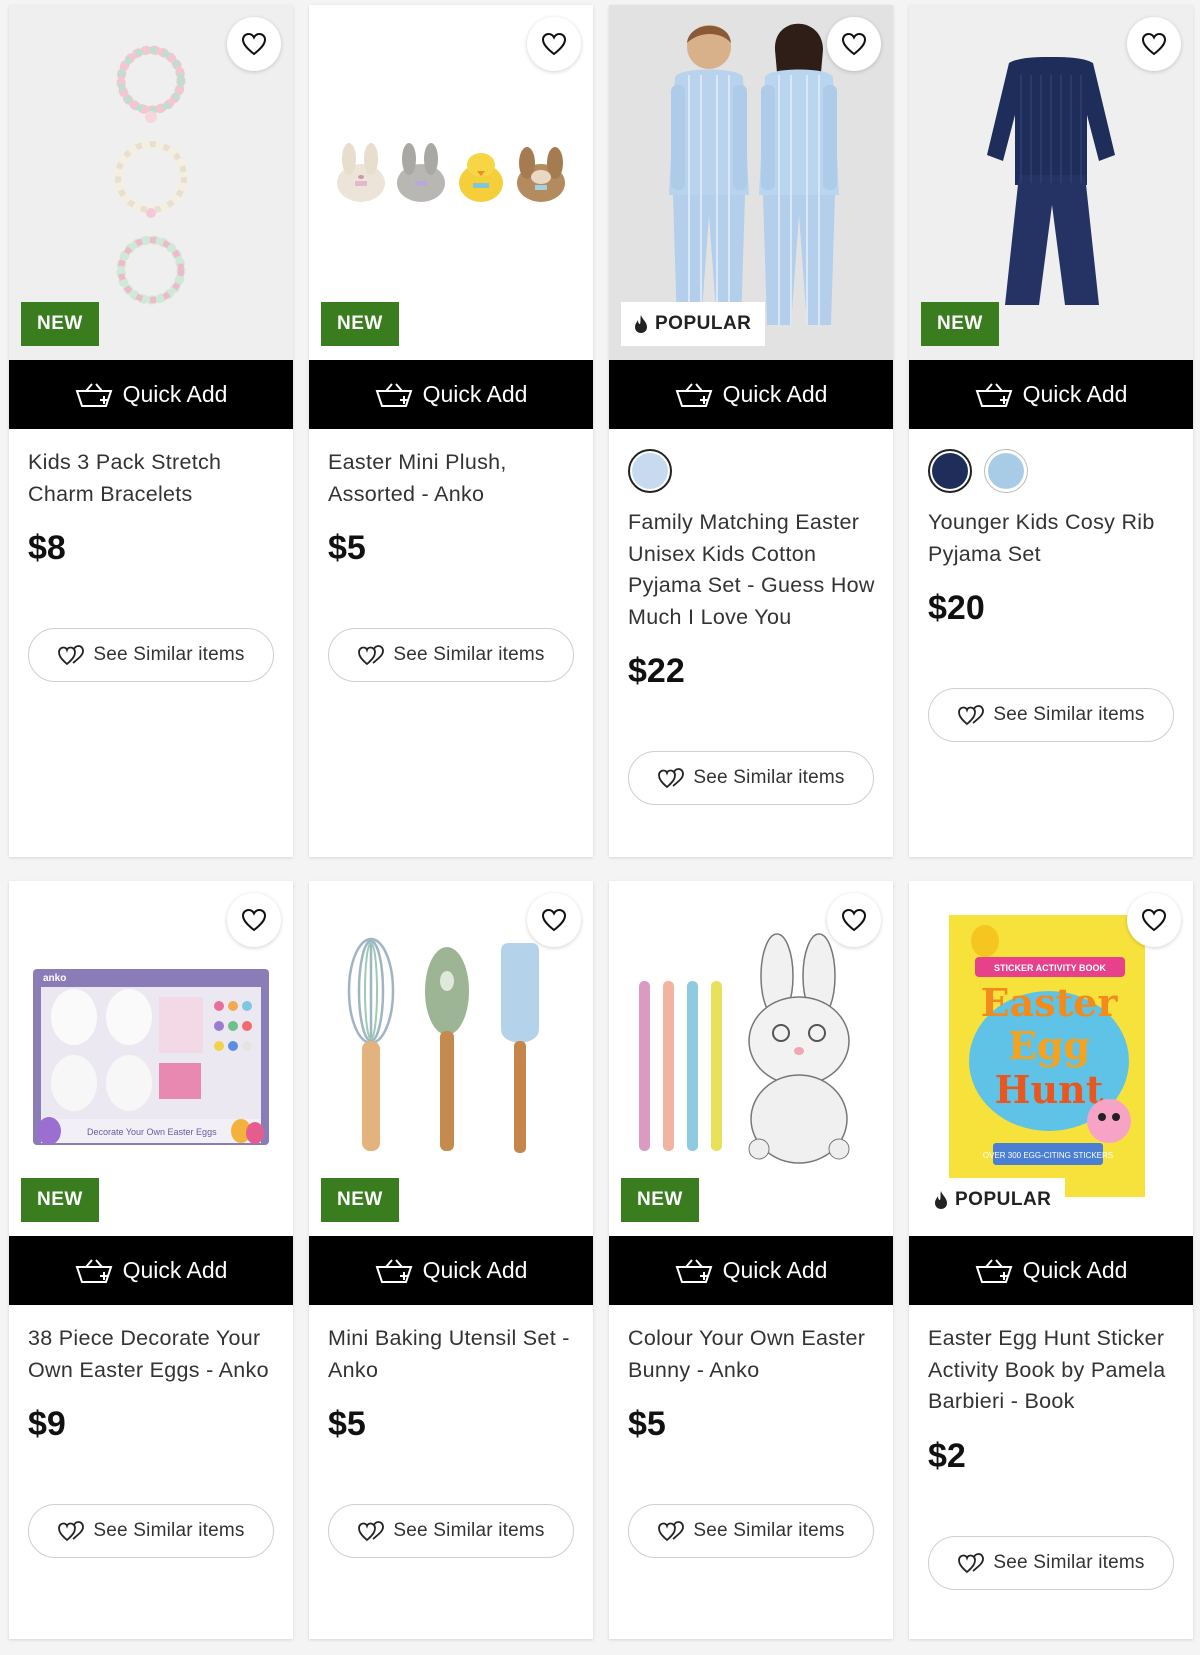 This screenshot has width=1200, height=1655. Describe the element at coordinates (1049, 1045) in the screenshot. I see `book-title-2: Egg` at that location.